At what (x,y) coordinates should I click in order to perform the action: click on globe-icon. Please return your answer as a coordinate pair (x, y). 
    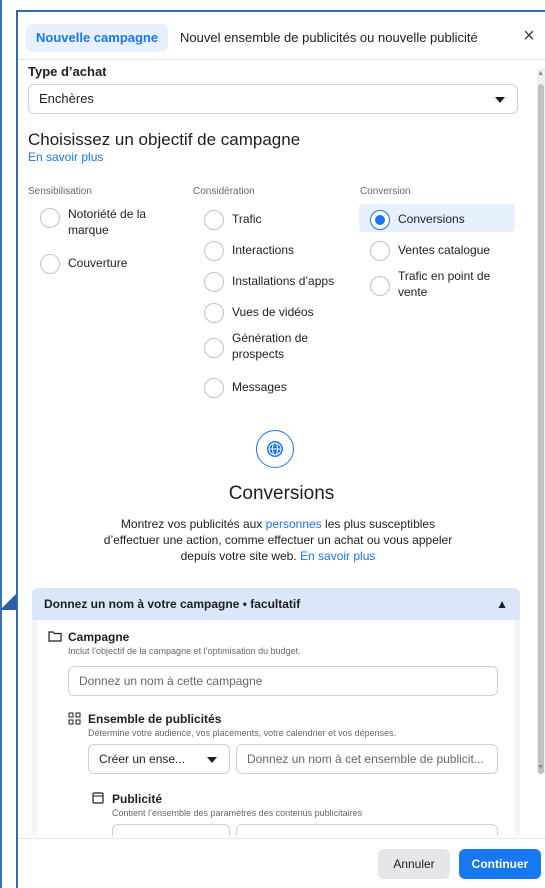
    Looking at the image, I should click on (275, 449).